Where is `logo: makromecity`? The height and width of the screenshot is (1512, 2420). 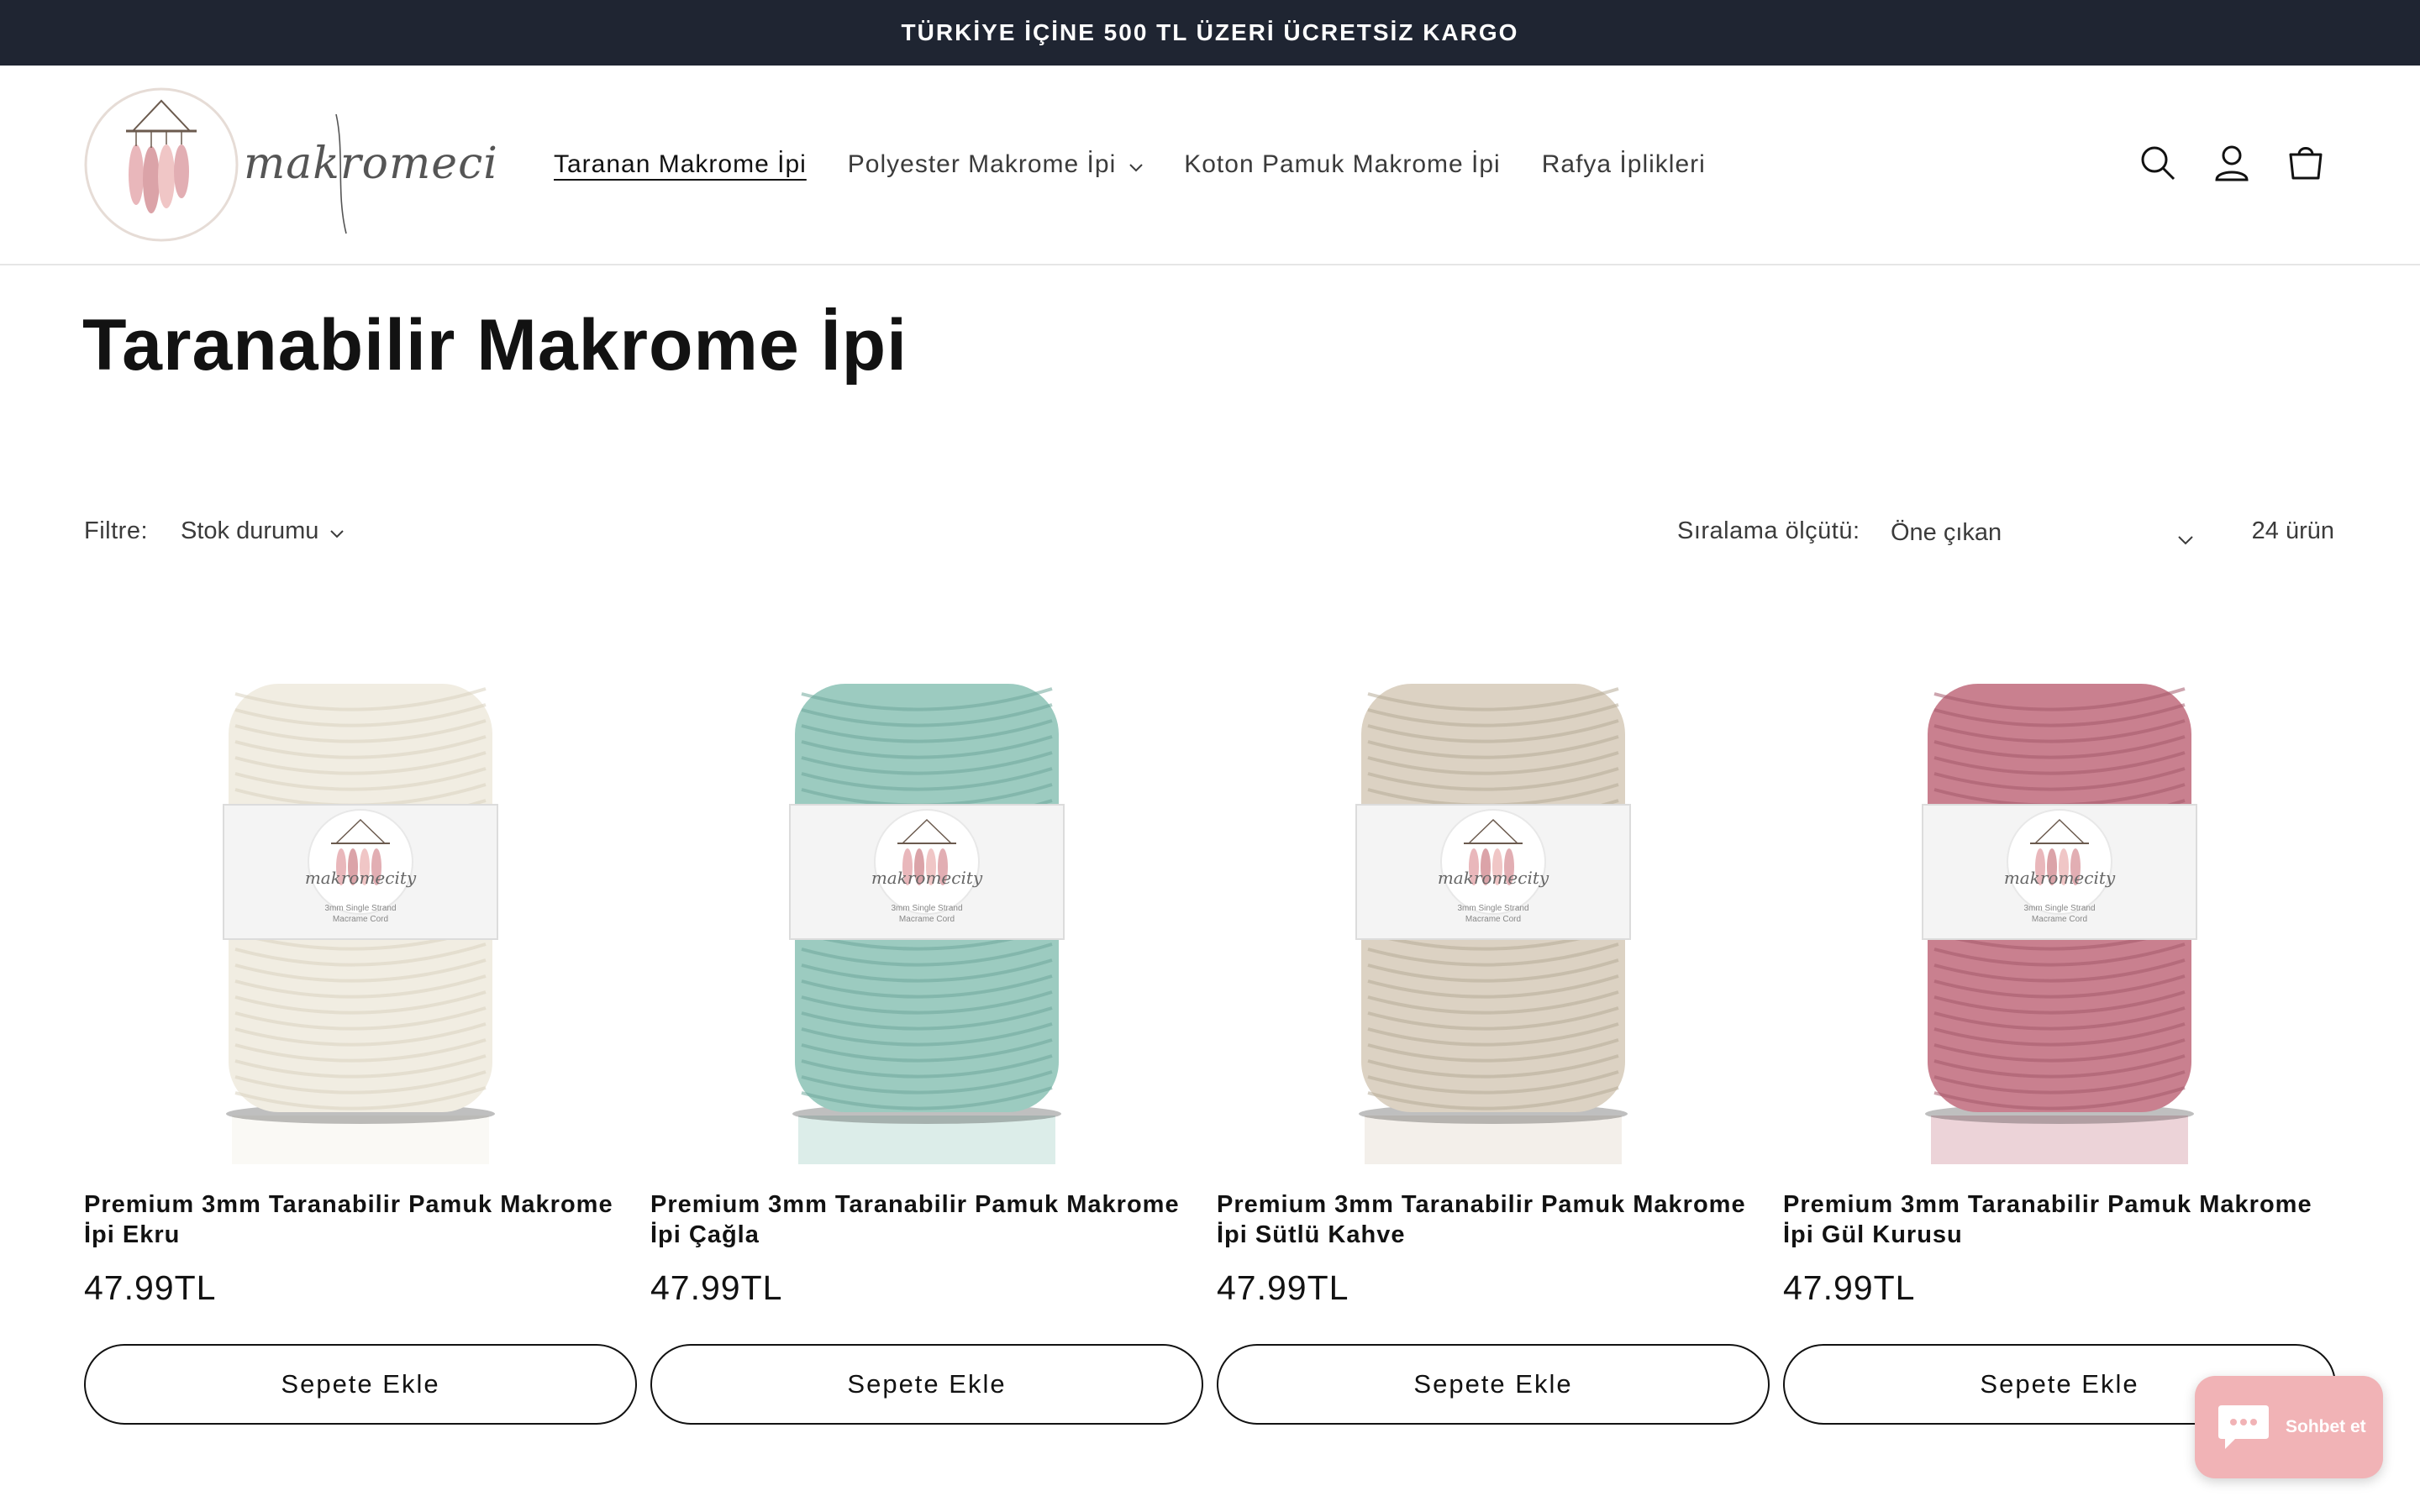 logo: makromecity is located at coordinates (313, 164).